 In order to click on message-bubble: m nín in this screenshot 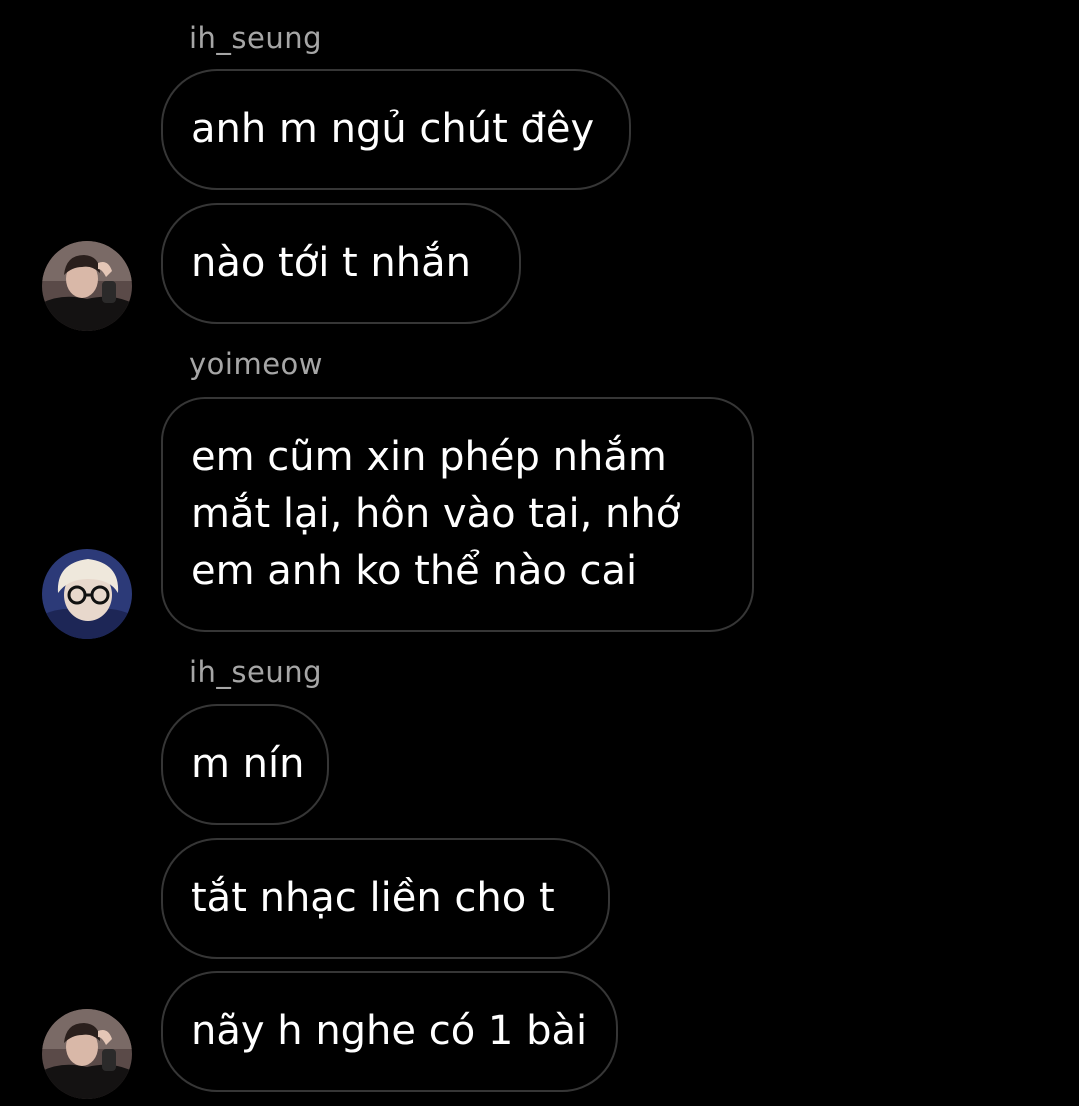, I will do `click(245, 764)`.